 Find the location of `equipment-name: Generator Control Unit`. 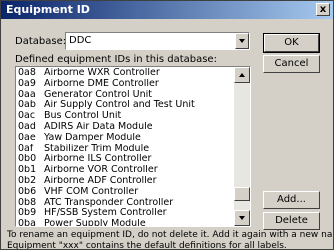

equipment-name: Generator Control Unit is located at coordinates (98, 94).